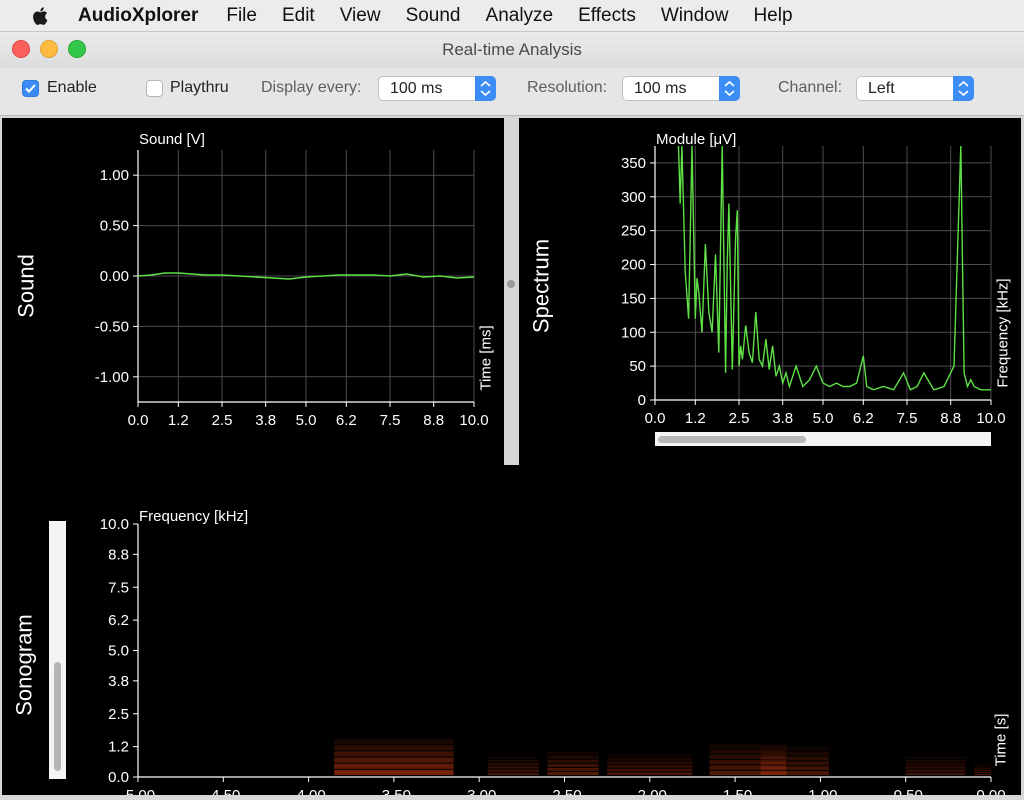 Image resolution: width=1024 pixels, height=800 pixels. I want to click on resolution-value: 100 ms, so click(660, 88).